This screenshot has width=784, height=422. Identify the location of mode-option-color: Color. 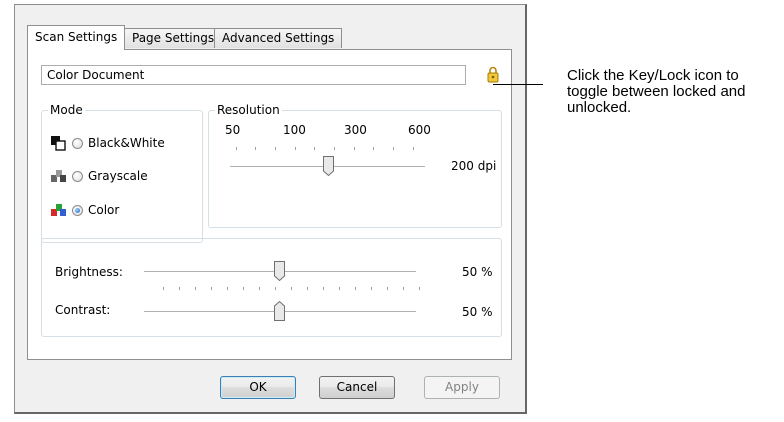
(84, 210).